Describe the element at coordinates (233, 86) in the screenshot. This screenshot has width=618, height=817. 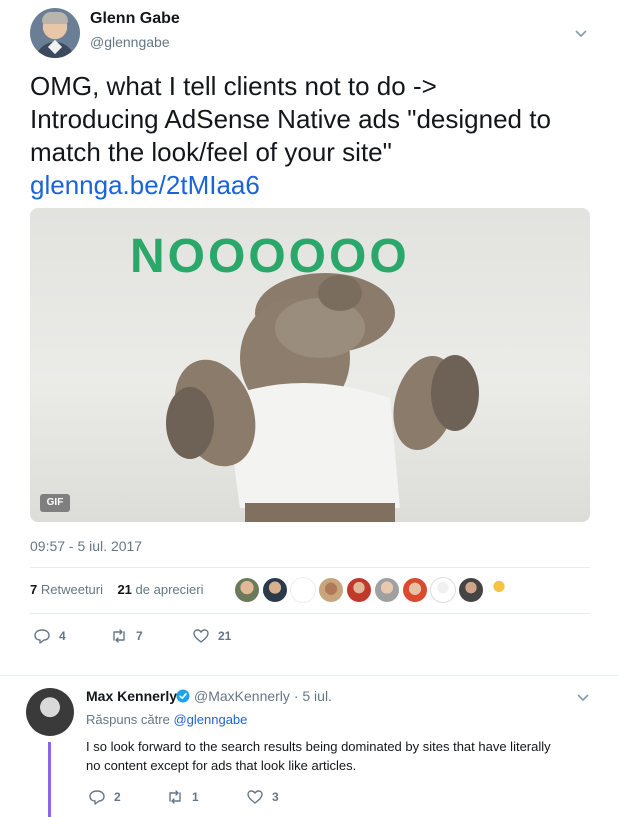
I see `tweet-text-line: OMG, what I tell clients not to do ->` at that location.